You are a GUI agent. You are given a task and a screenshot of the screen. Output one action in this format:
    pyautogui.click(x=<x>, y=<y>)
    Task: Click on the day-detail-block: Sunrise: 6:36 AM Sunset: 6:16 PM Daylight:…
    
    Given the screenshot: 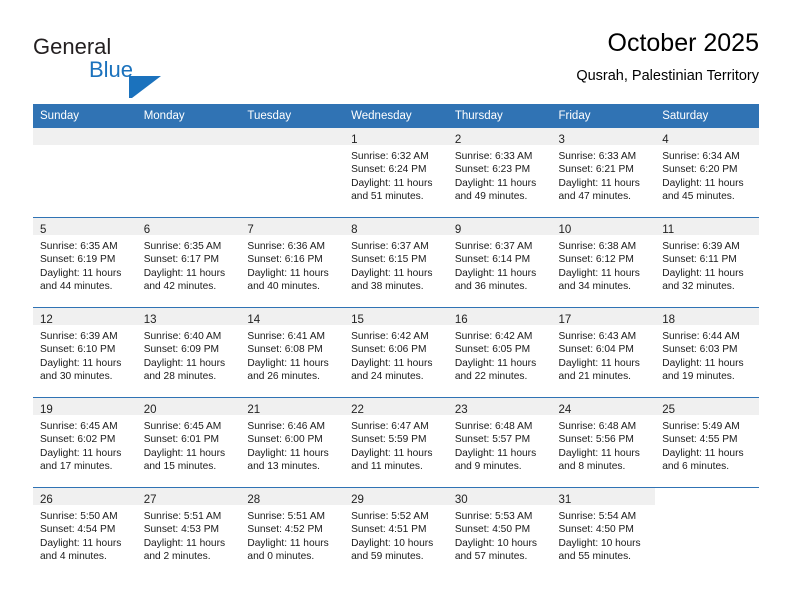 What is the action you would take?
    pyautogui.click(x=292, y=264)
    